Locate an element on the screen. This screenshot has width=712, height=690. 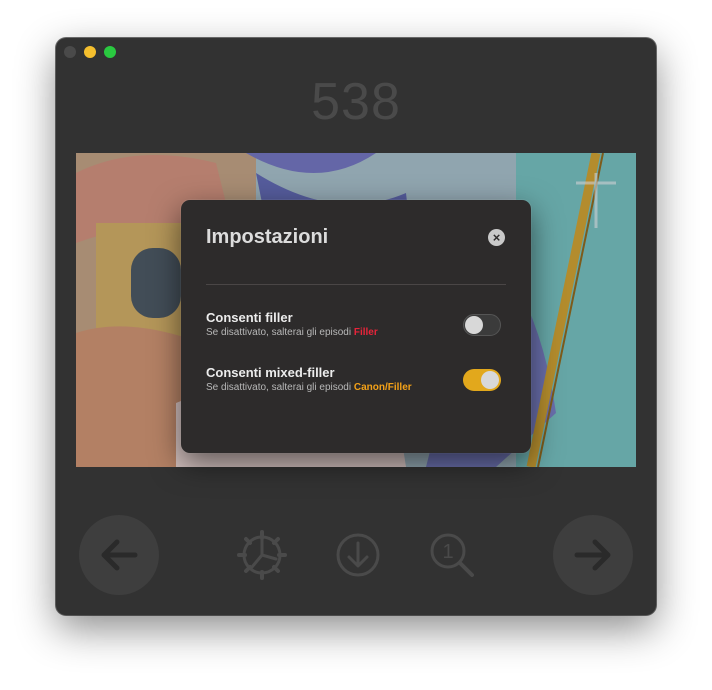
jump-to-episode-button: 1 is located at coordinates (452, 555).